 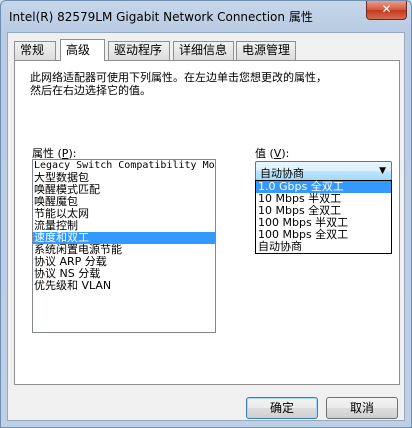 I want to click on tab-label: 驱动程序, so click(x=138, y=50).